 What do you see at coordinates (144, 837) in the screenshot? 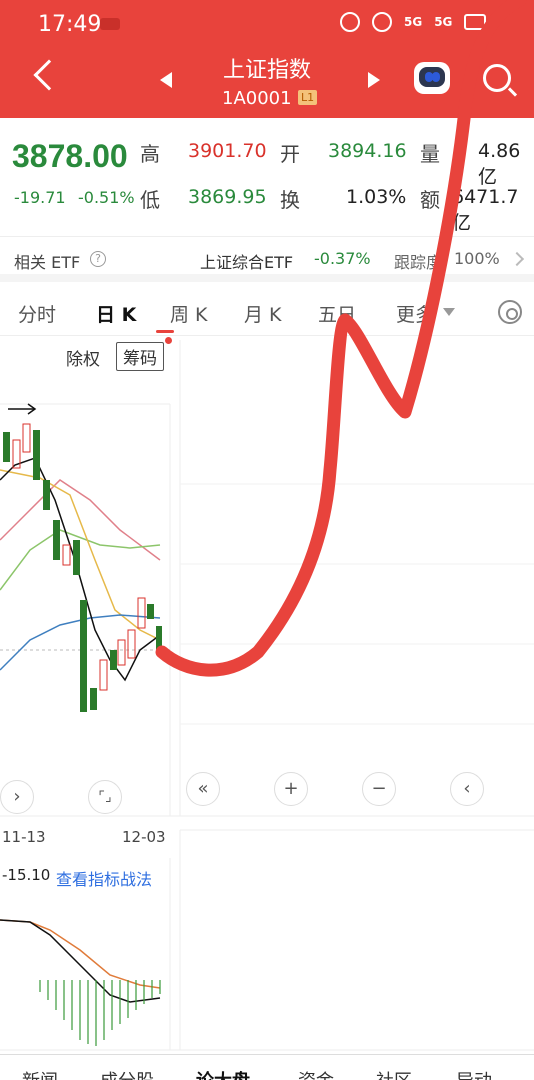
I see `end-date: 12-03` at bounding box center [144, 837].